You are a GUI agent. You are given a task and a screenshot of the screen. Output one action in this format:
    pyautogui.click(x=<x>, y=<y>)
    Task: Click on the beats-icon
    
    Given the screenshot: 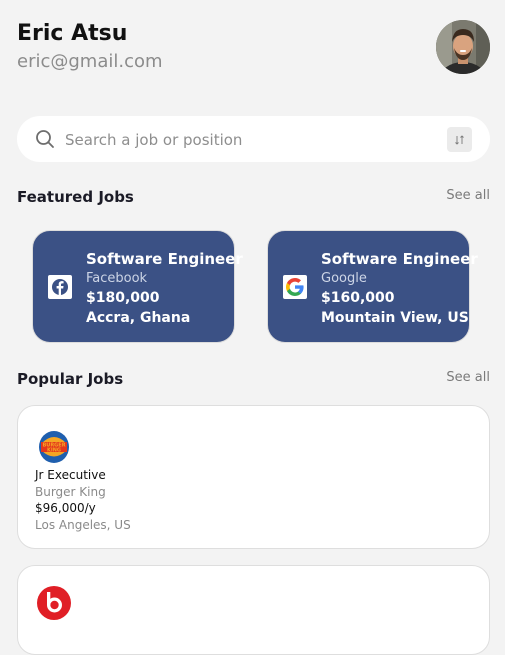 What is the action you would take?
    pyautogui.click(x=54, y=603)
    